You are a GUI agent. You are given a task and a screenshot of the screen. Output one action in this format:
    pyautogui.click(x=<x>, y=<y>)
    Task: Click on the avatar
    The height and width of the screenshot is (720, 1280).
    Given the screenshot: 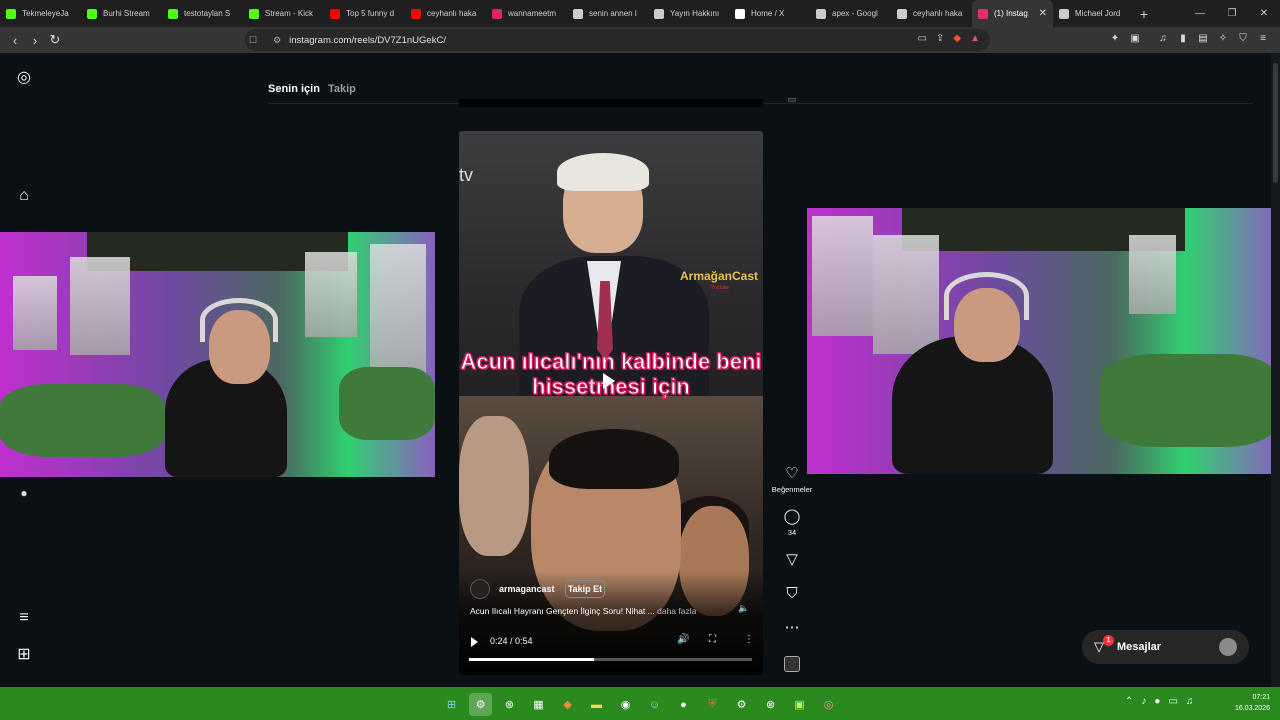 What is the action you would take?
    pyautogui.click(x=480, y=589)
    